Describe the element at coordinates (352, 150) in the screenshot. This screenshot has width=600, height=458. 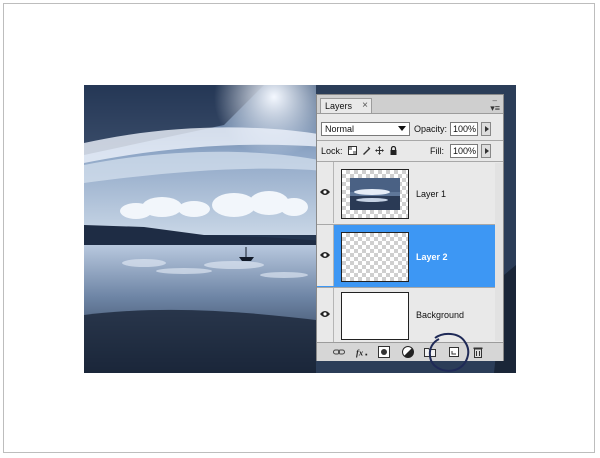
I see `lock-transparency-icon` at that location.